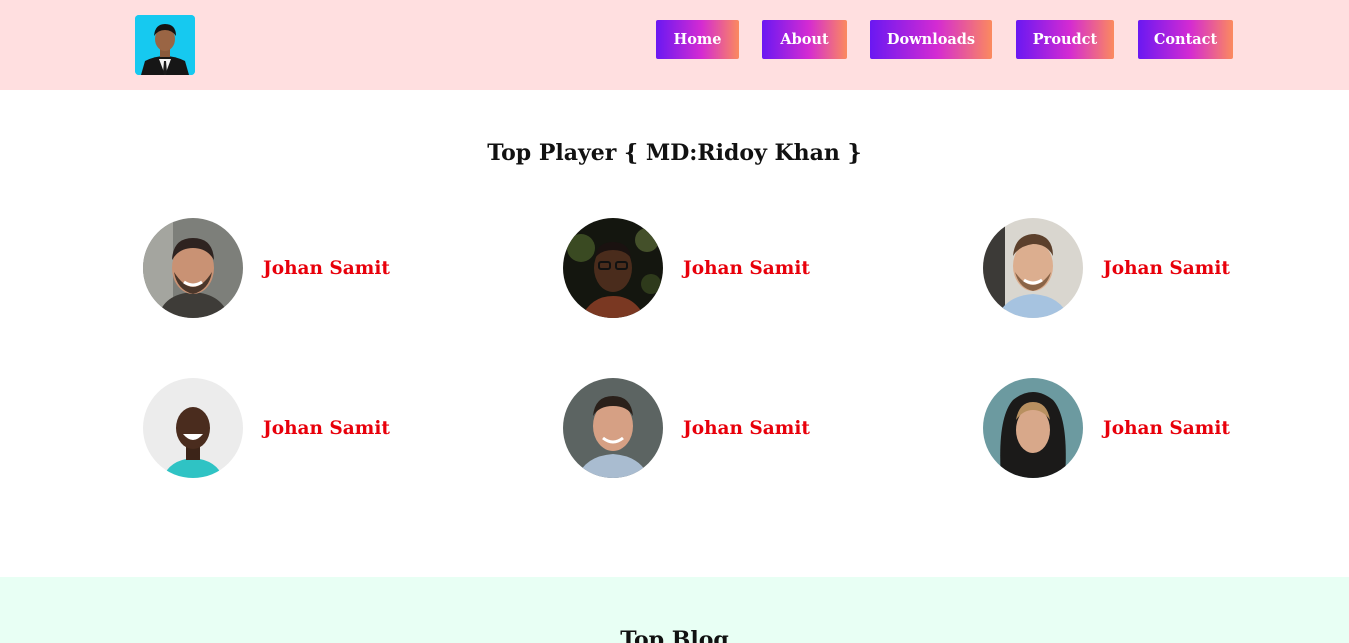 The height and width of the screenshot is (643, 1349). What do you see at coordinates (1065, 39) in the screenshot?
I see `nav-product-button: Proudct` at bounding box center [1065, 39].